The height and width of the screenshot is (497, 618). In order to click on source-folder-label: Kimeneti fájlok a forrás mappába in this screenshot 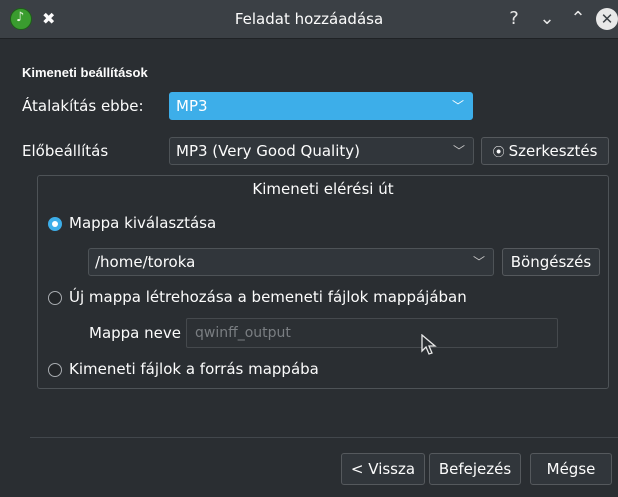, I will do `click(194, 369)`.